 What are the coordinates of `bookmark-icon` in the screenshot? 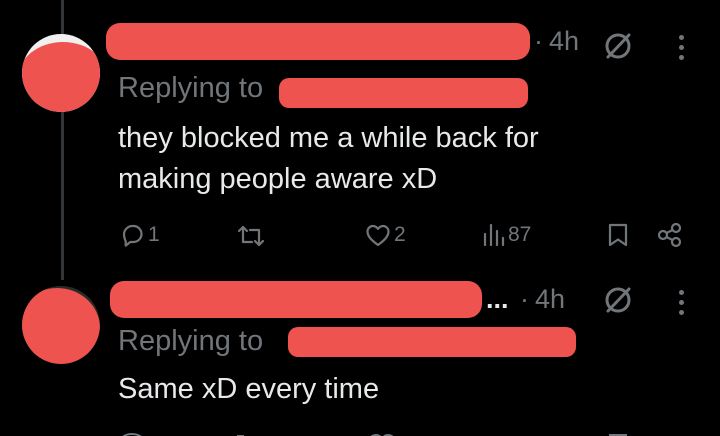 It's located at (618, 235).